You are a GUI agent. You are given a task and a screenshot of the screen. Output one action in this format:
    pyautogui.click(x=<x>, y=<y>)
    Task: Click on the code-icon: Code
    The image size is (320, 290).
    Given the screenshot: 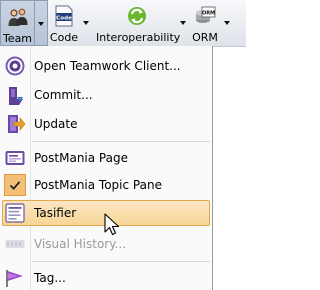 What is the action you would take?
    pyautogui.click(x=64, y=16)
    